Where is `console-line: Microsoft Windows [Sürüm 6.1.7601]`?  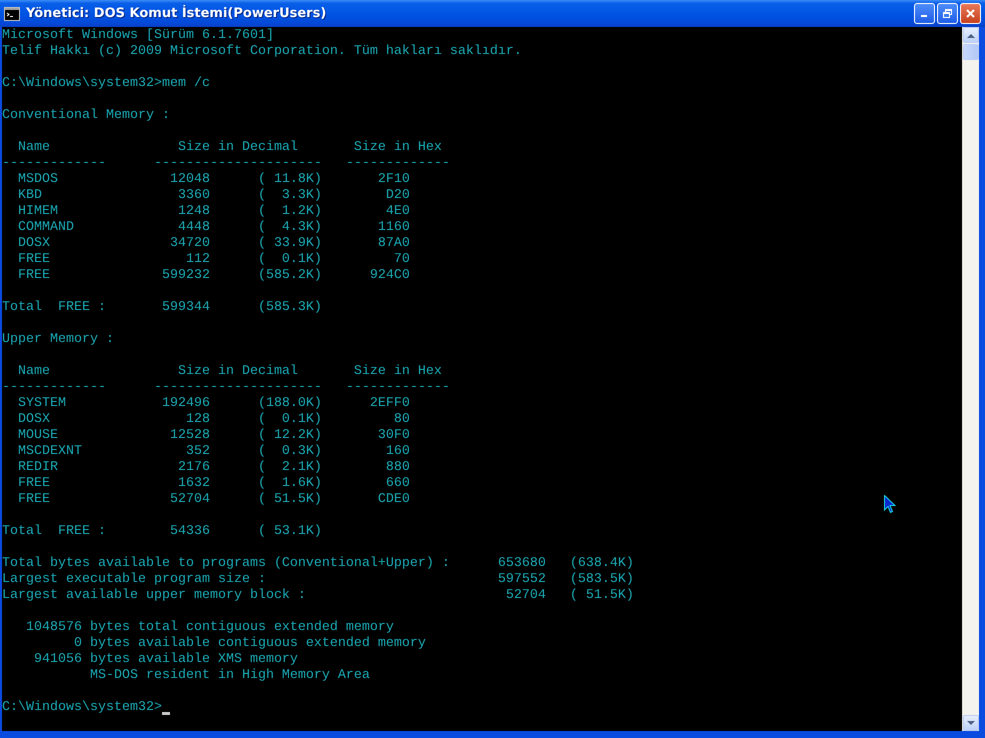
console-line: Microsoft Windows [Sürüm 6.1.7601] is located at coordinates (138, 36).